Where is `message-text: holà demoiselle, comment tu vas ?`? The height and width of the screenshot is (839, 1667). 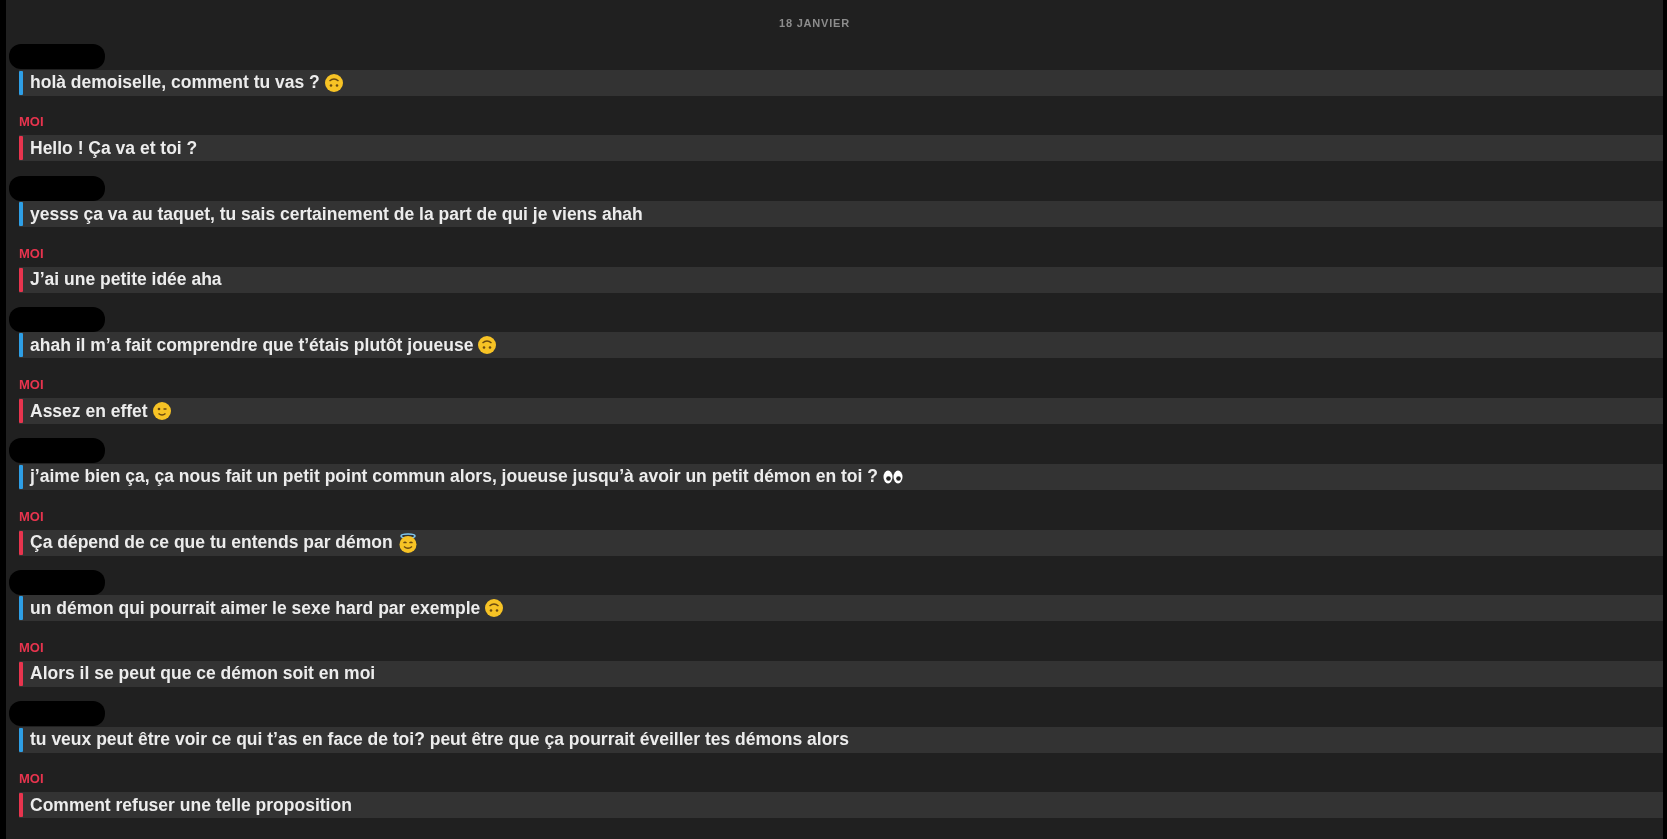
message-text: holà demoiselle, comment tu vas ? is located at coordinates (175, 83).